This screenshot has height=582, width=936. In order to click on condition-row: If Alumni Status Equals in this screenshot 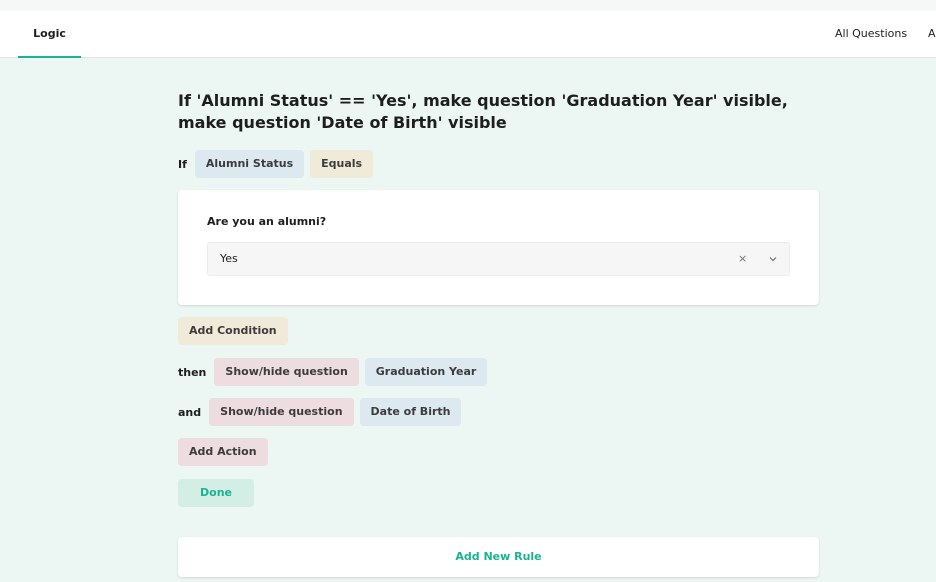, I will do `click(276, 164)`.